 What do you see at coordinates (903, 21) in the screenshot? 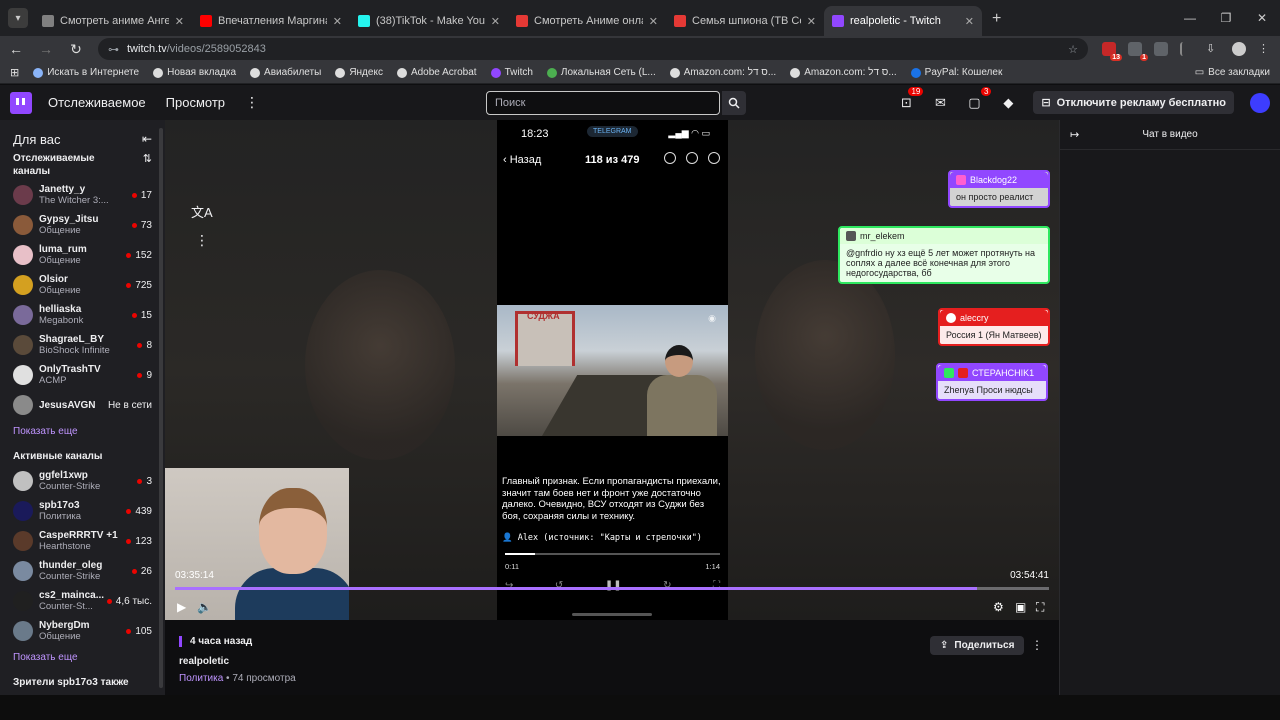
I see `browser-tab: realpoletic - Twitch ✕` at bounding box center [903, 21].